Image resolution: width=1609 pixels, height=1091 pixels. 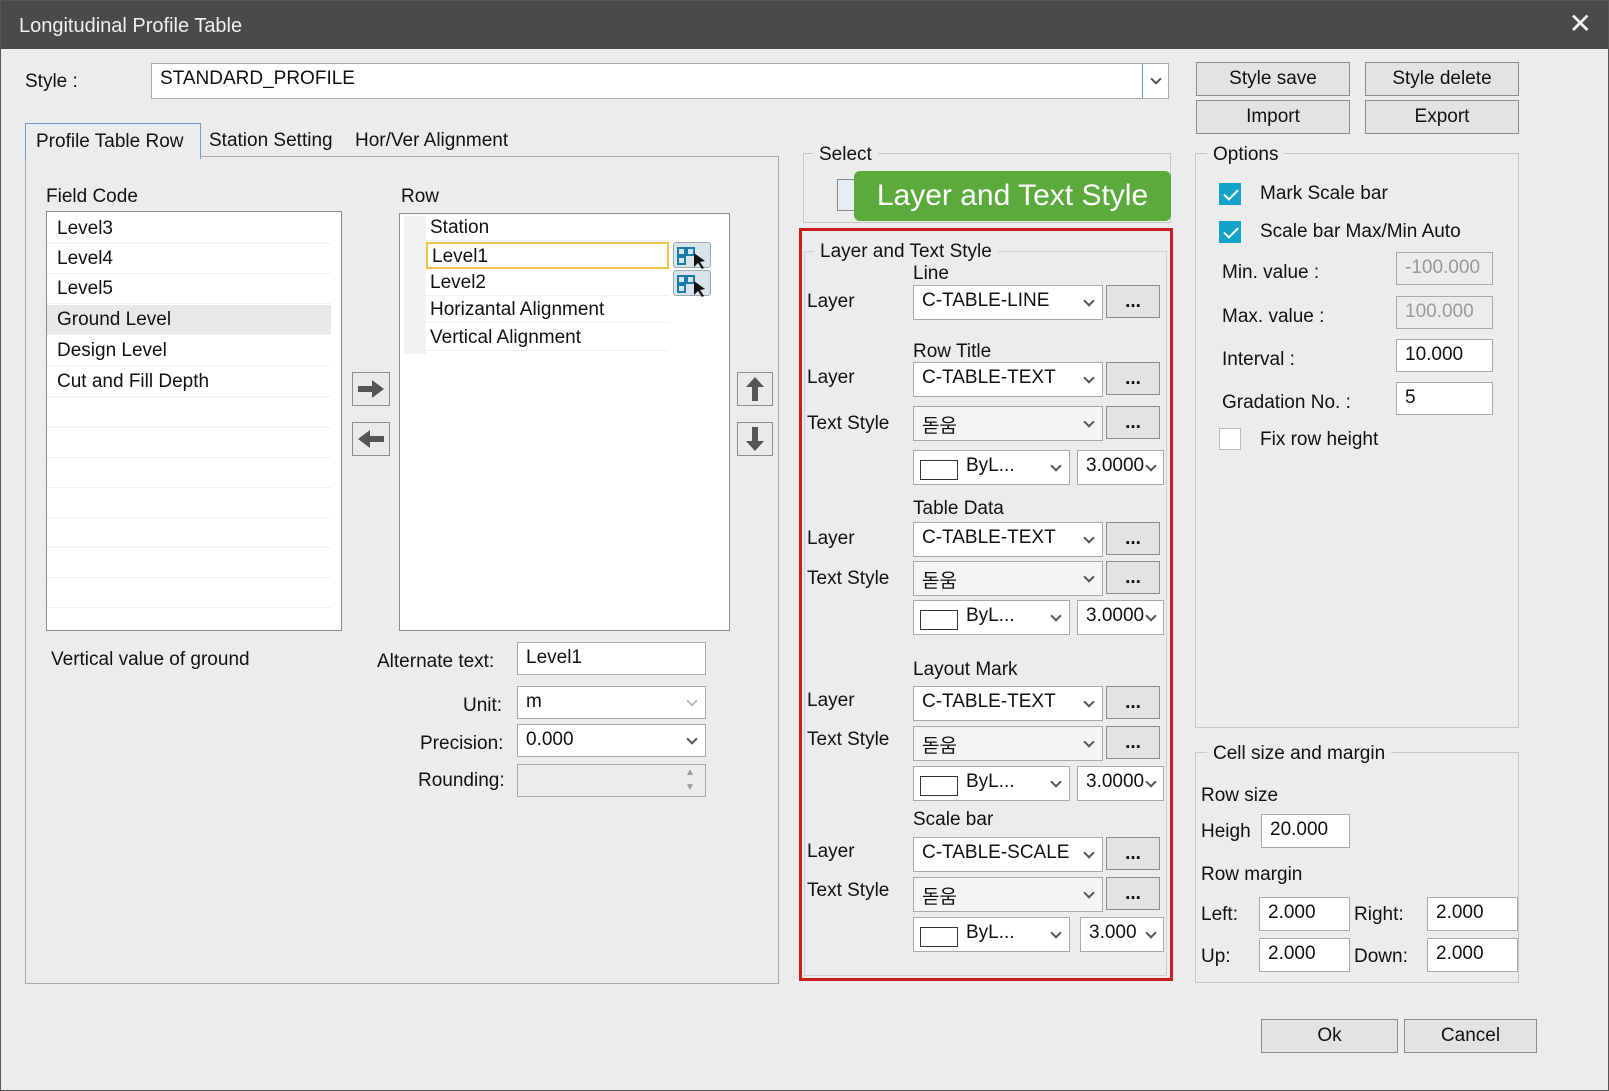 I want to click on arrow-down-icon, so click(x=755, y=439).